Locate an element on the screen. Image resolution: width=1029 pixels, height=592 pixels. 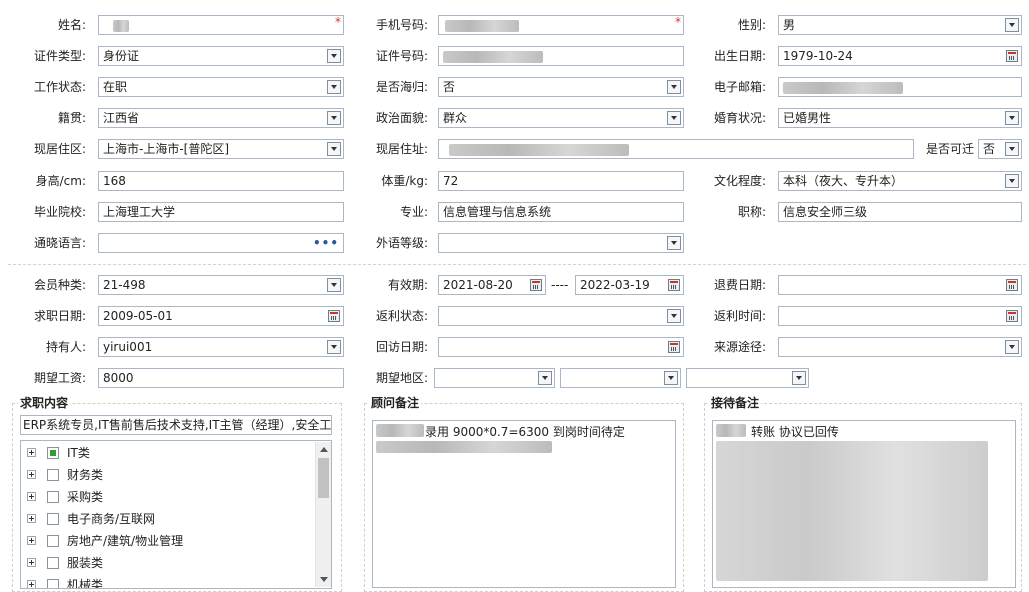
reception-note-textarea: 转账 协议已回传 is located at coordinates (864, 504).